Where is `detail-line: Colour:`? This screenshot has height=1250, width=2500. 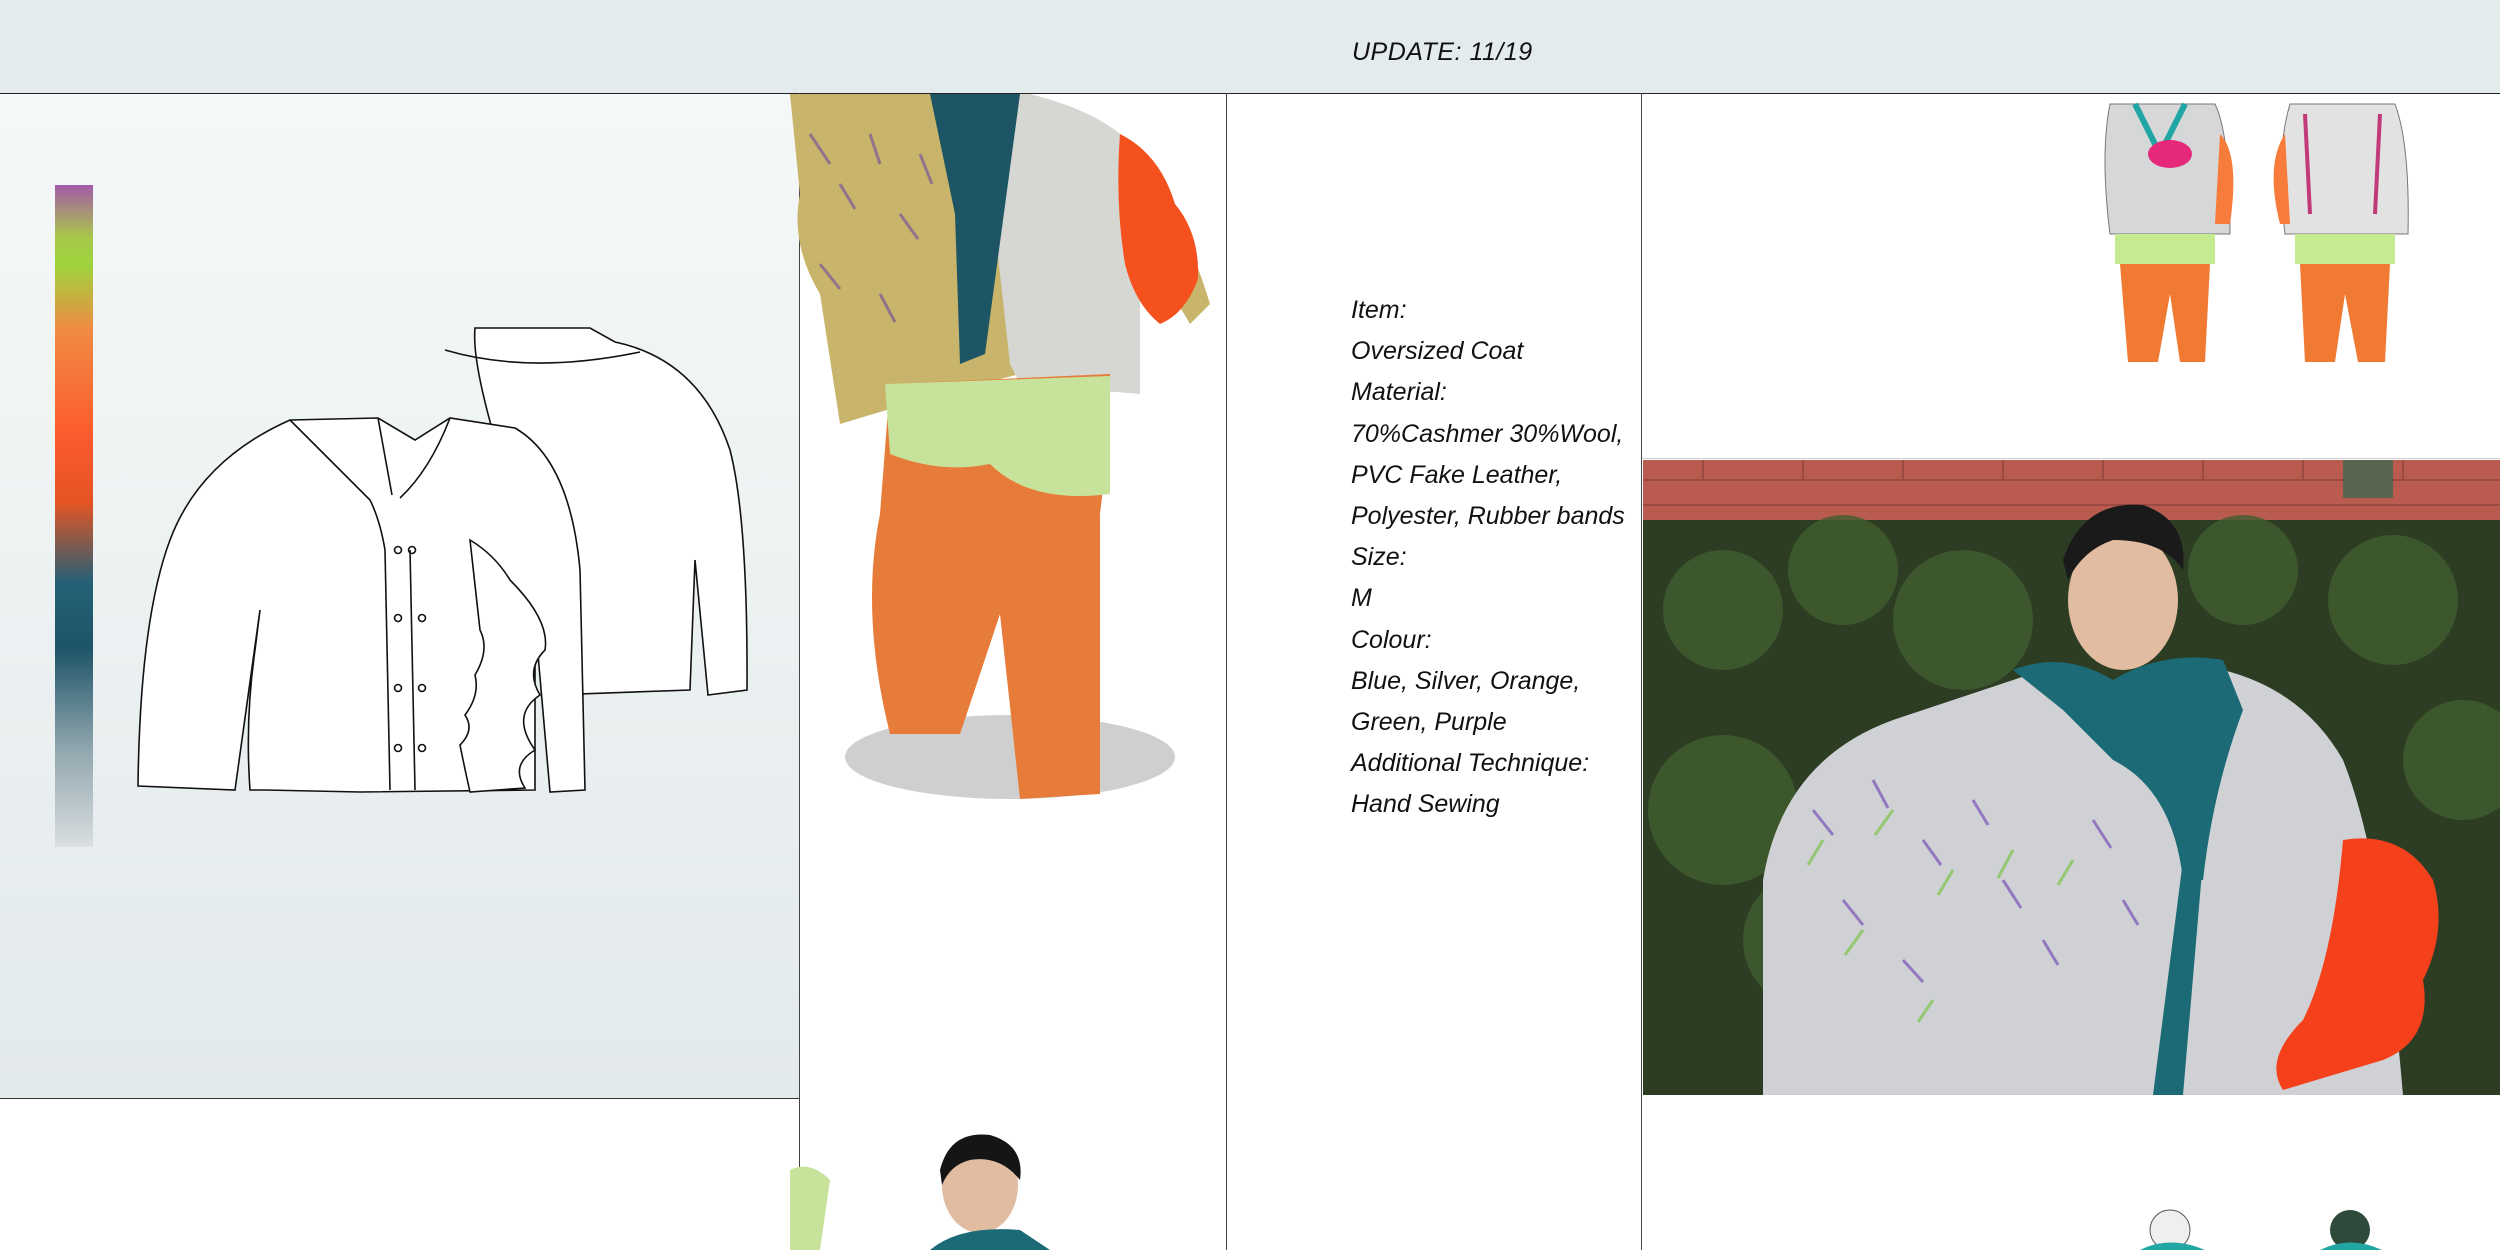
detail-line: Colour: is located at coordinates (1391, 639).